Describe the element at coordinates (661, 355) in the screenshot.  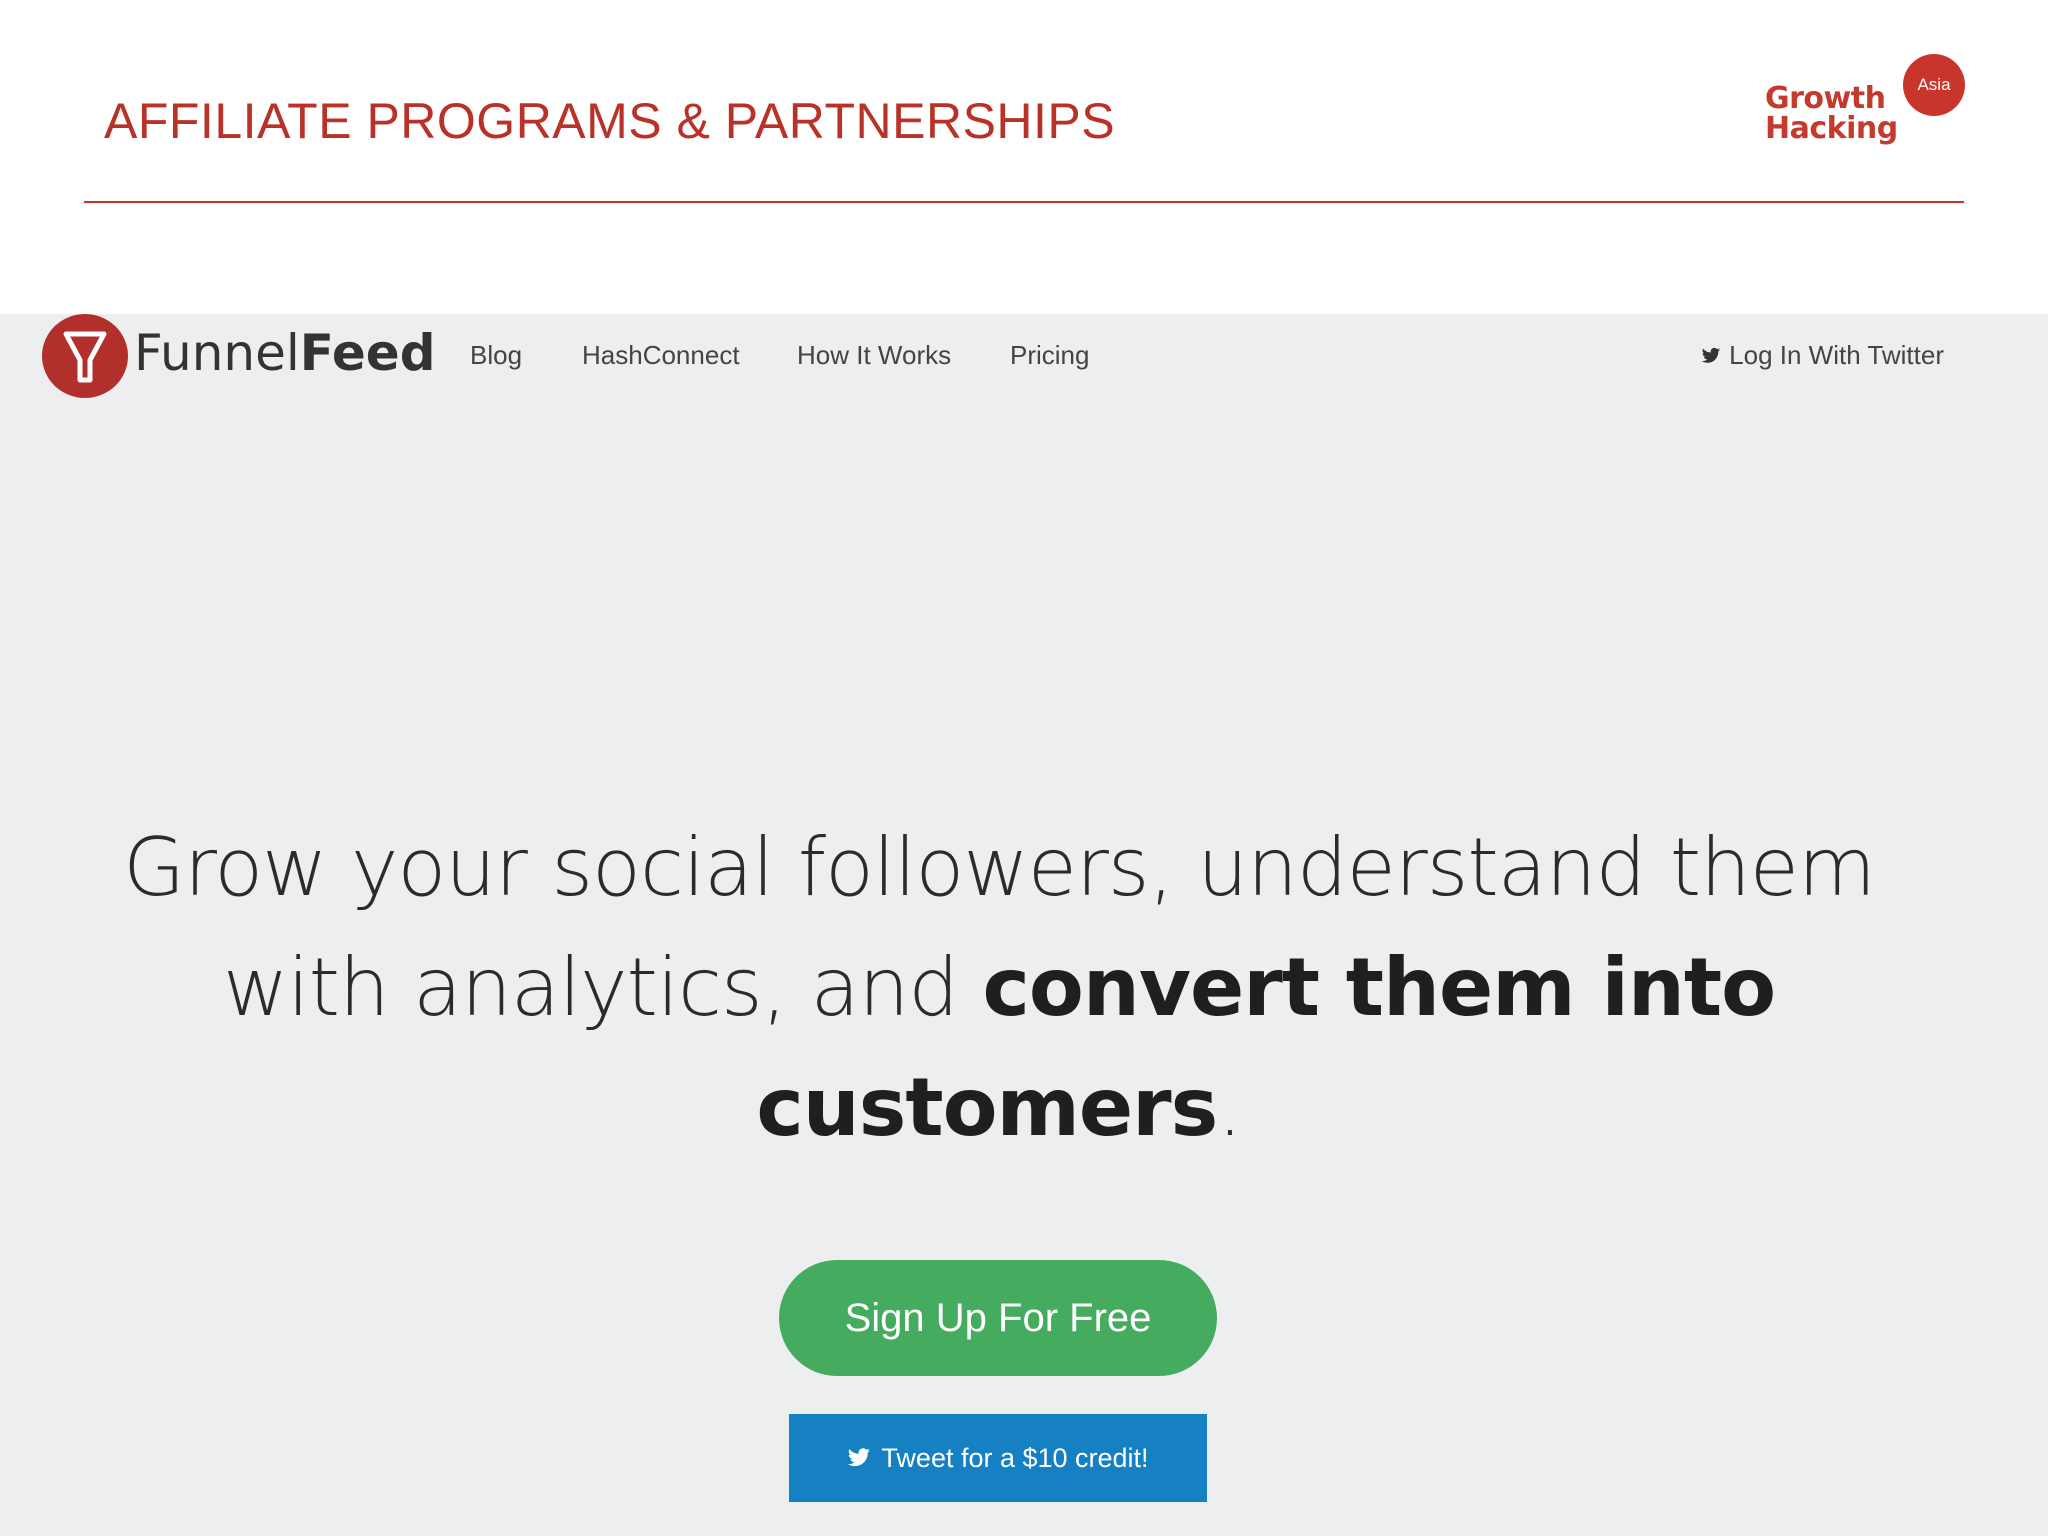
I see `nav-item-hashconnect: HashConnect` at that location.